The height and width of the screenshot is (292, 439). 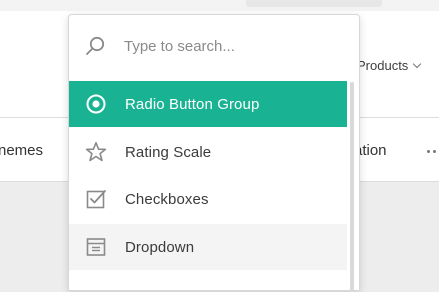 I want to click on list-item-checkboxes: Checkboxes, so click(x=208, y=199).